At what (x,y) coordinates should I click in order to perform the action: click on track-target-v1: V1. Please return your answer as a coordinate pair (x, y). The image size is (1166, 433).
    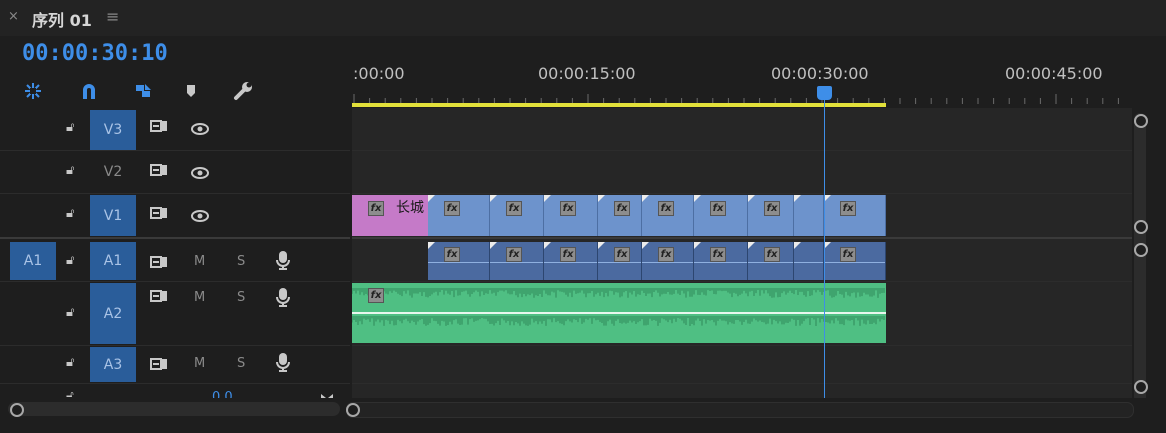
    Looking at the image, I should click on (113, 215).